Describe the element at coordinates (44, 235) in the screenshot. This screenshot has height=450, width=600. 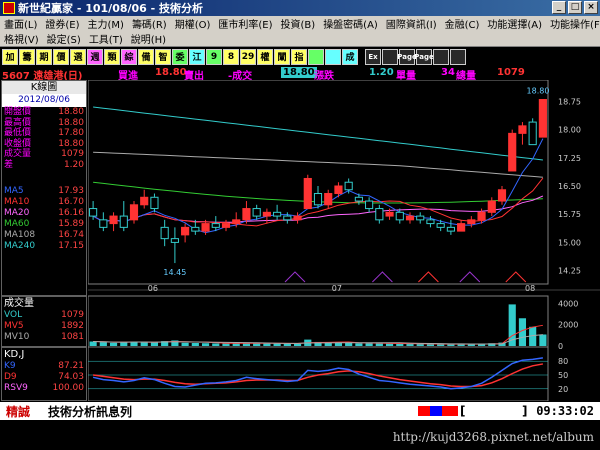
I see `ma-field-4: MA108 16.74` at that location.